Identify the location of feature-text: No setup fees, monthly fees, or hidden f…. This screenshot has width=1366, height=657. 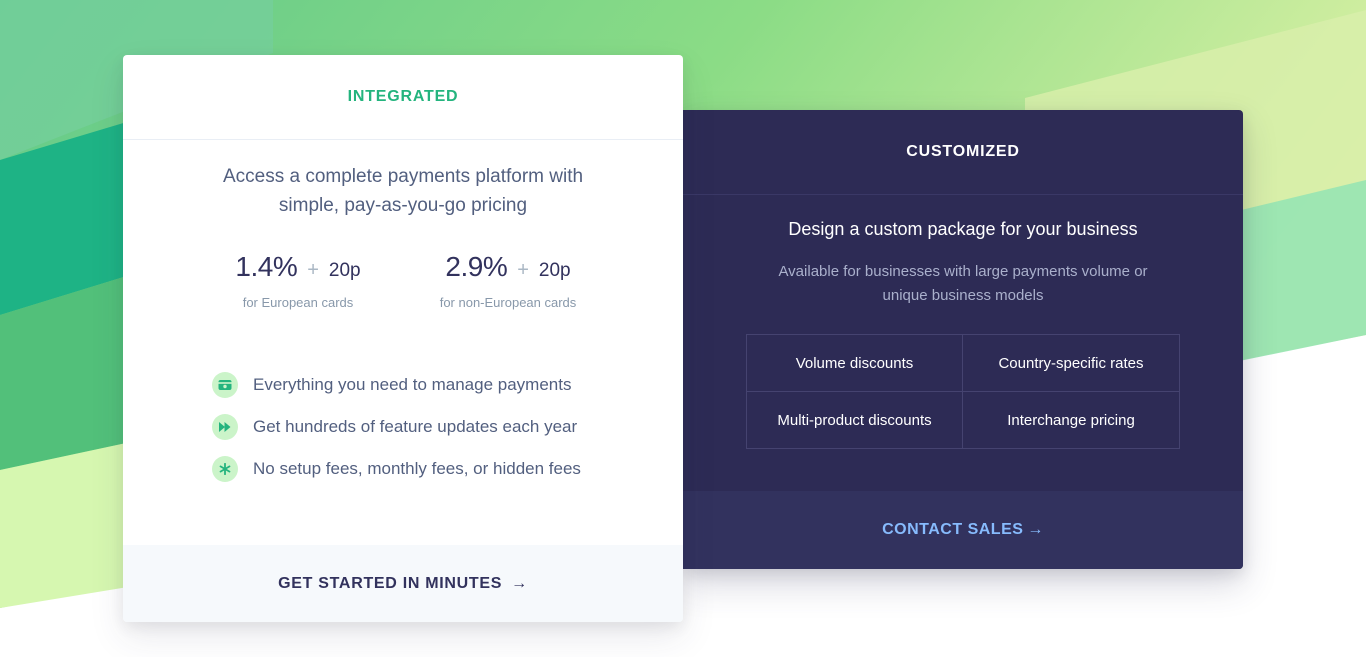
(417, 468).